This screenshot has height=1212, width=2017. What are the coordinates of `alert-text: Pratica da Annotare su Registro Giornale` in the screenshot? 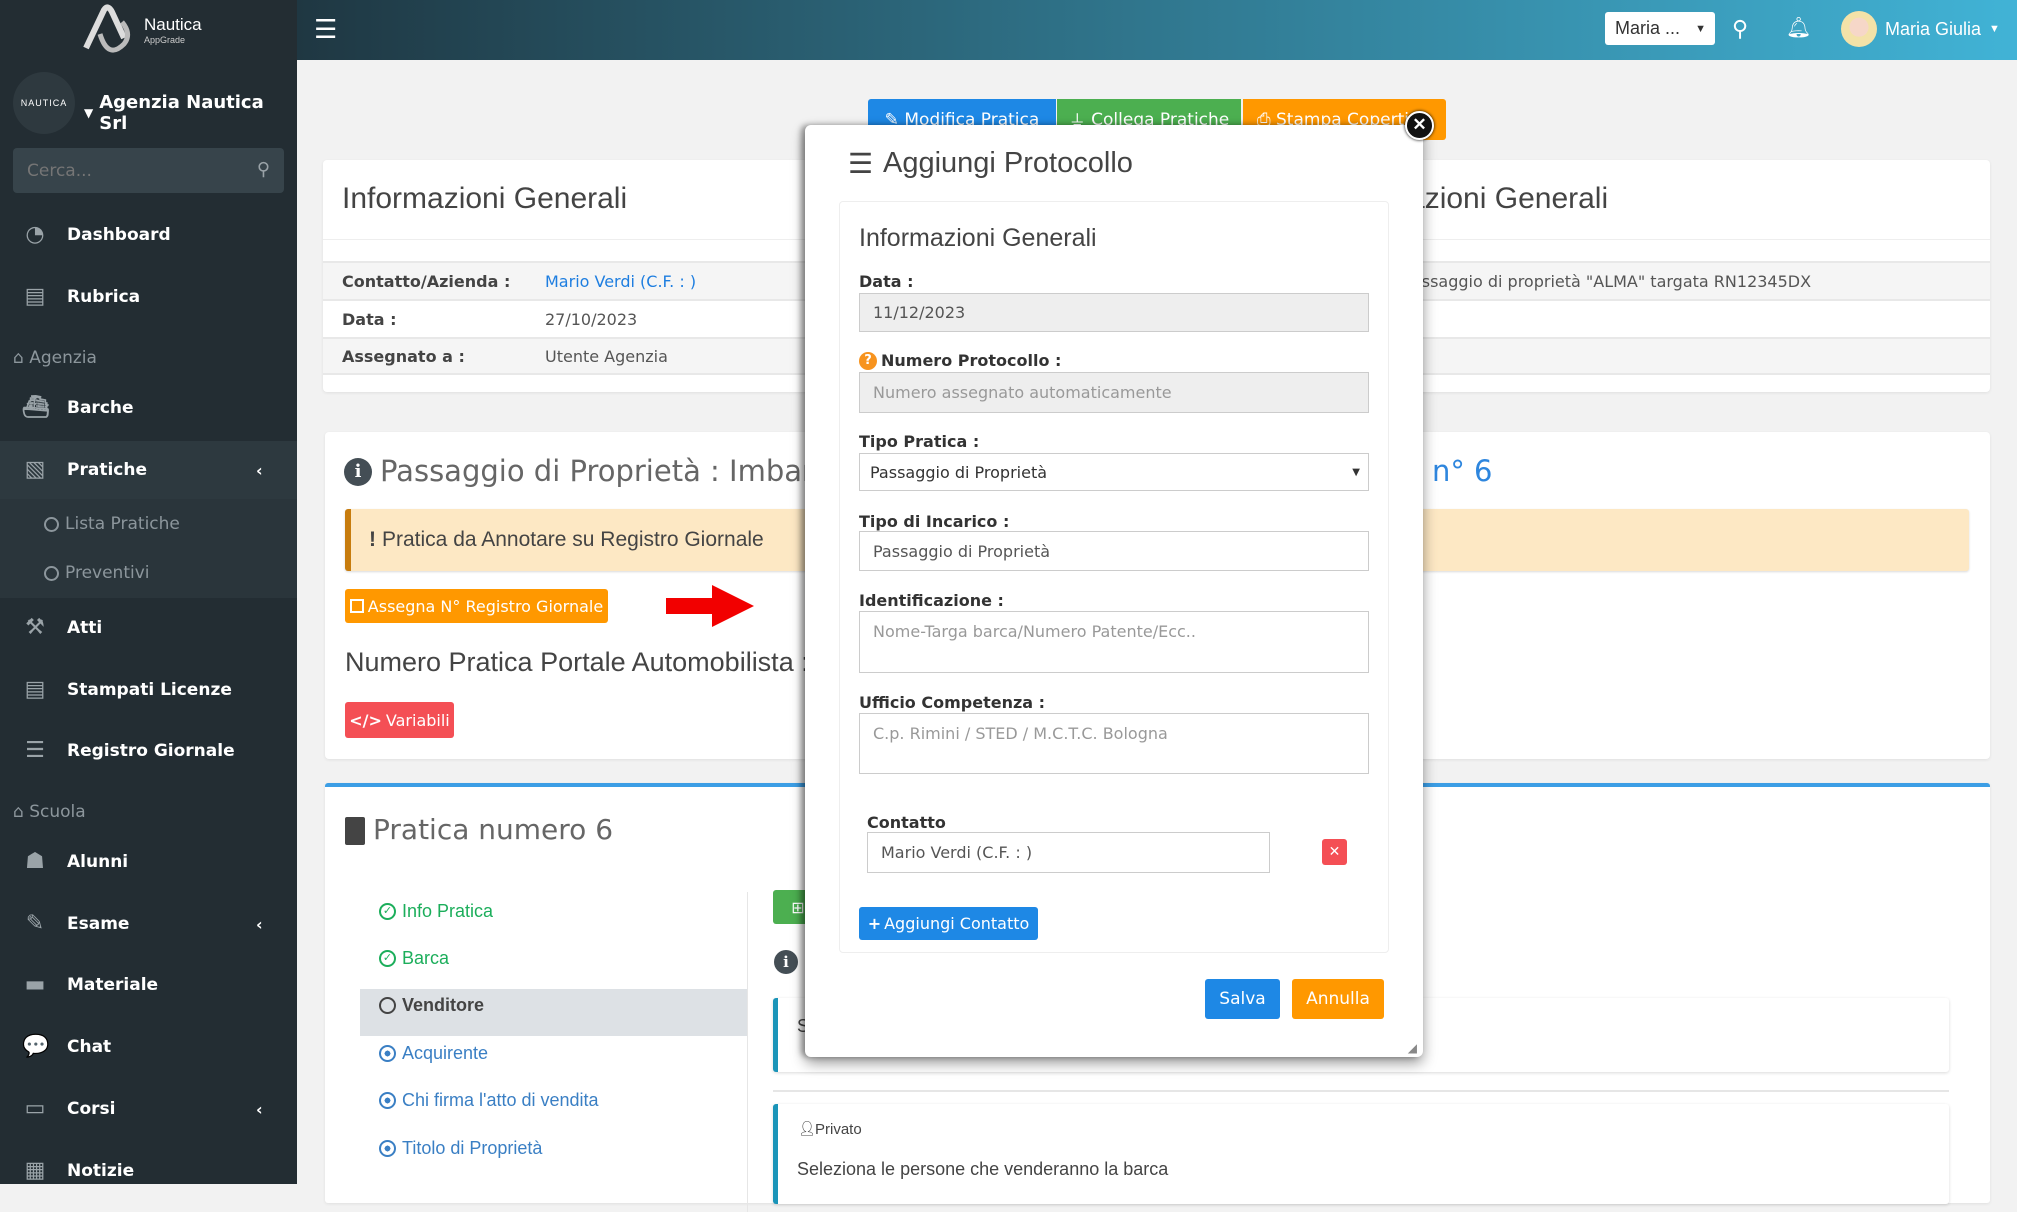 It's located at (573, 539).